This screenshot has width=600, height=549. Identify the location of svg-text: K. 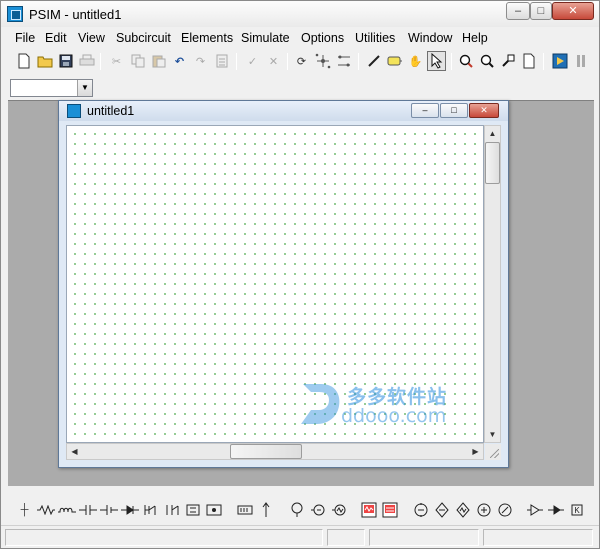
(577, 510).